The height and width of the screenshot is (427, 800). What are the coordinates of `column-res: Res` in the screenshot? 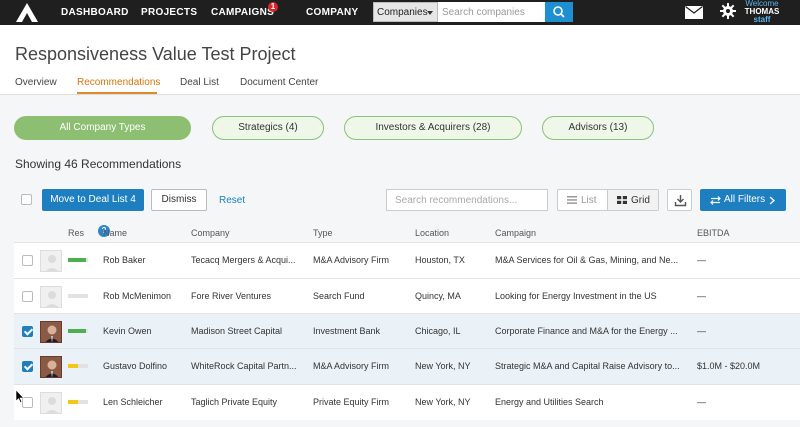 It's located at (76, 233).